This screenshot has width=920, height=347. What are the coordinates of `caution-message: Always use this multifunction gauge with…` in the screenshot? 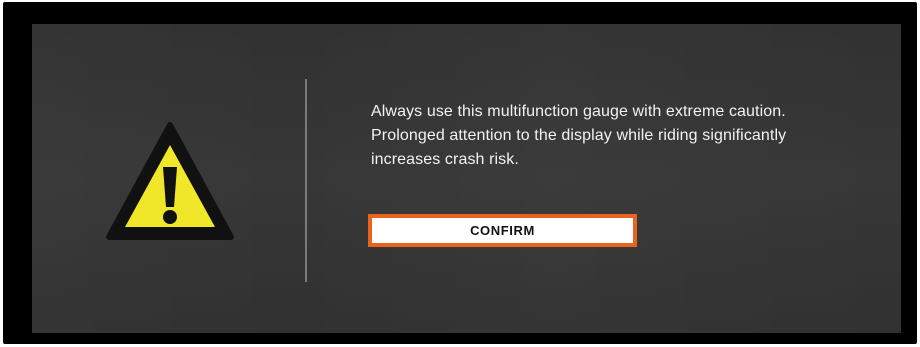 It's located at (579, 135).